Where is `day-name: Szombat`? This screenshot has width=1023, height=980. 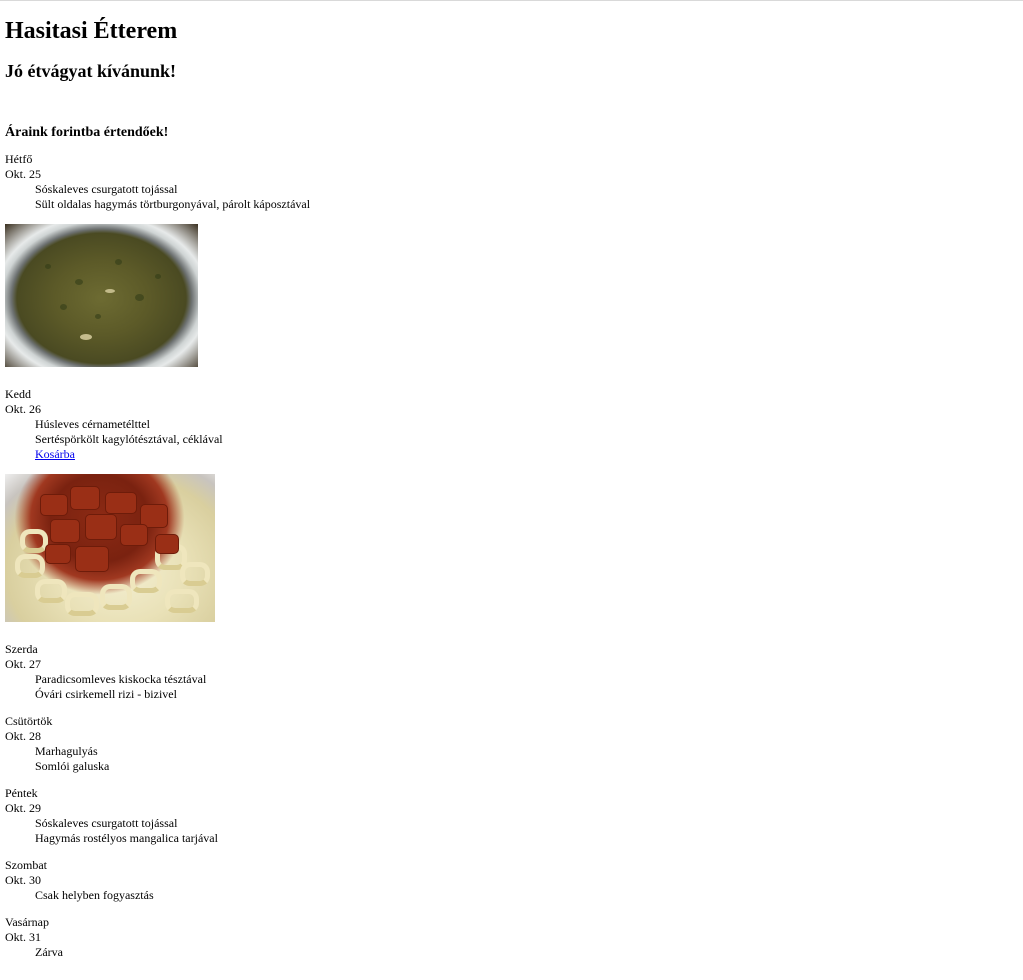
day-name: Szombat is located at coordinates (26, 865).